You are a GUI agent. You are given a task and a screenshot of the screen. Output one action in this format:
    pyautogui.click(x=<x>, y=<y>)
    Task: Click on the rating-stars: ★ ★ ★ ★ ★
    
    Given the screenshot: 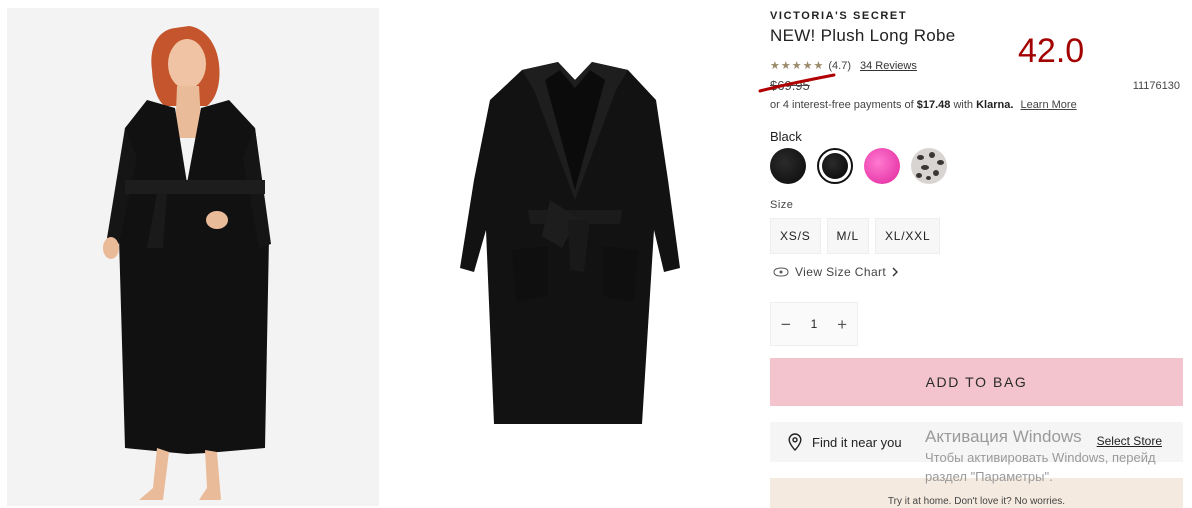 What is the action you would take?
    pyautogui.click(x=797, y=65)
    